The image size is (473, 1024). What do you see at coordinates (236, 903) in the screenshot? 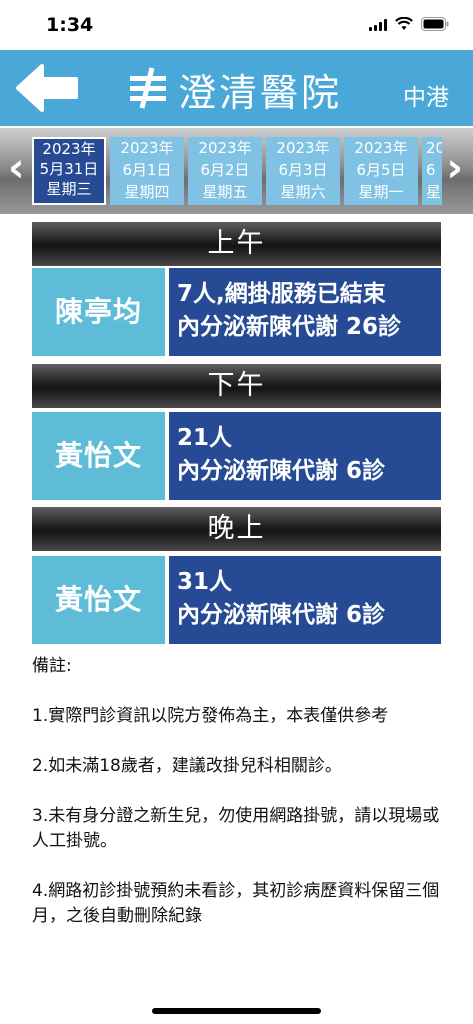
I see `note-item: 4.網路初診掛號預約未看診，其初診病歷資料保留三個月，之後自動刪除紀錄` at bounding box center [236, 903].